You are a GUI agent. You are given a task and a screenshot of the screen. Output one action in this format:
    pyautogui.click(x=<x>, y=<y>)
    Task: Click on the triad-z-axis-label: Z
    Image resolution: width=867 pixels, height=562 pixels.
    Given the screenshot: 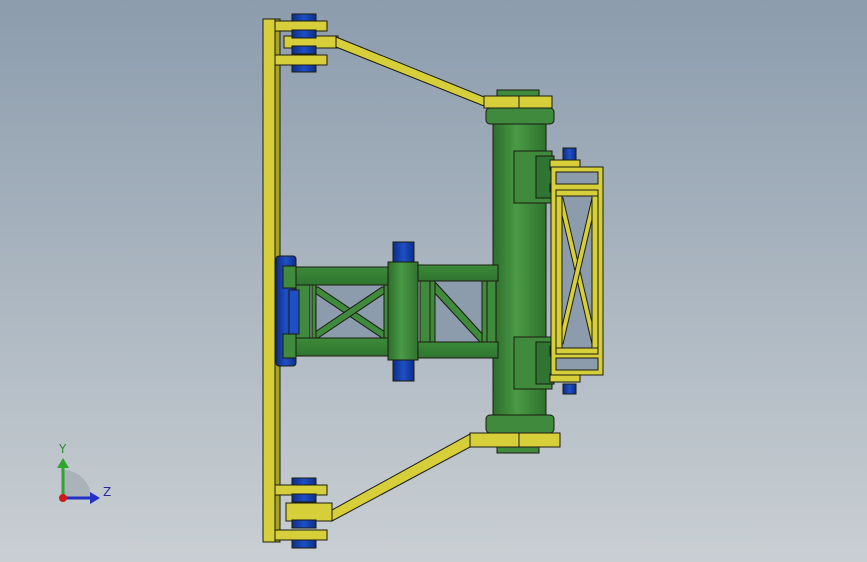 What is the action you would take?
    pyautogui.click(x=107, y=492)
    